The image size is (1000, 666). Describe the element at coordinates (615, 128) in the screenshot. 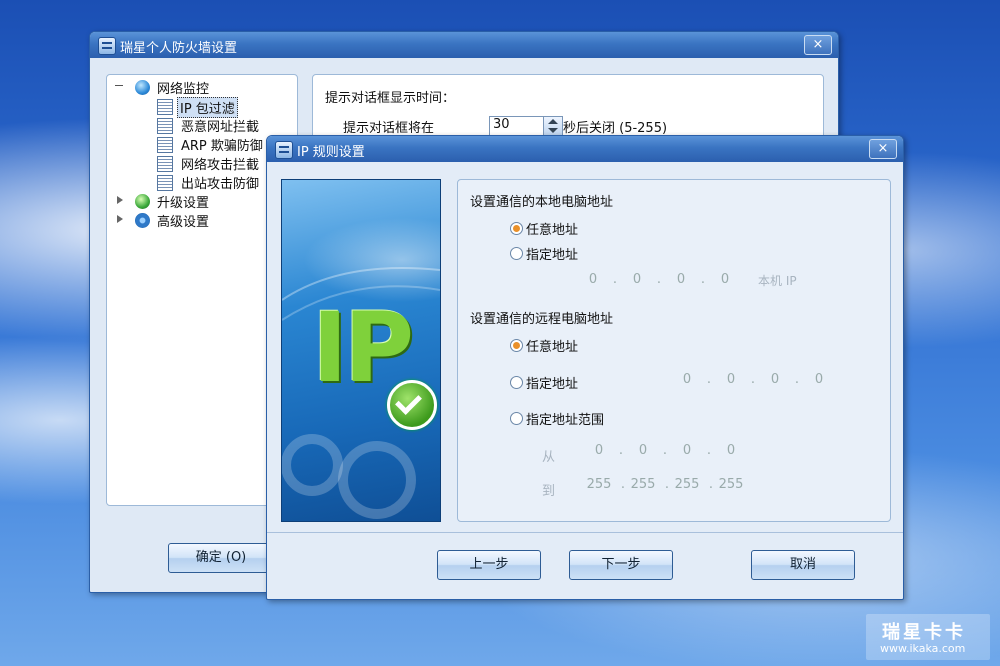

I see `seconds-suffix: 秒后关闭 (5-255)` at that location.